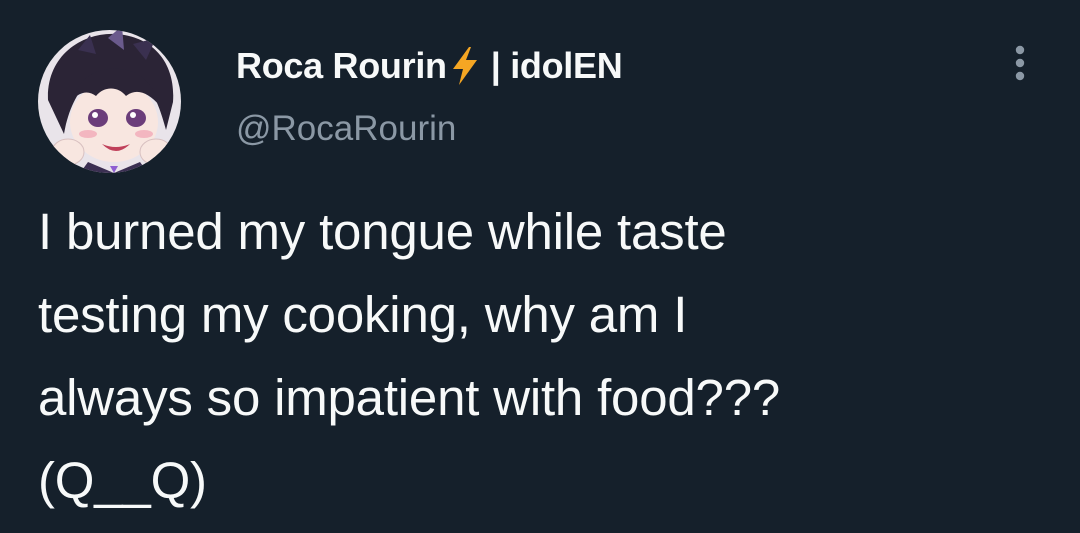 Image resolution: width=1080 pixels, height=533 pixels. I want to click on author-display-name: Roca Rourin, so click(341, 66).